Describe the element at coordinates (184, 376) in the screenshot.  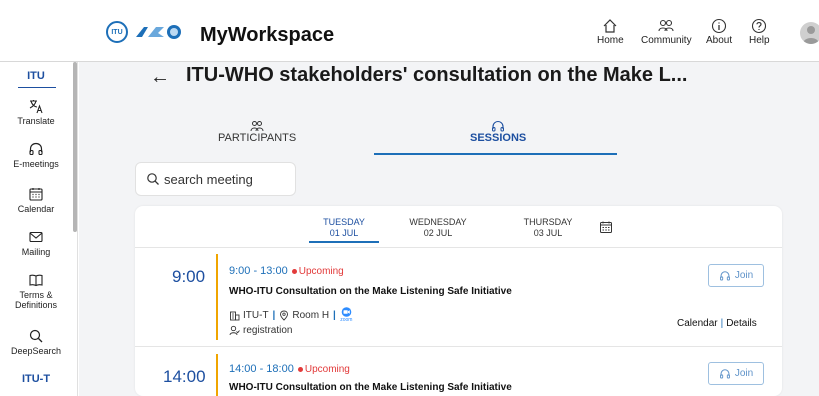
I see `session-start-time: 14:00` at that location.